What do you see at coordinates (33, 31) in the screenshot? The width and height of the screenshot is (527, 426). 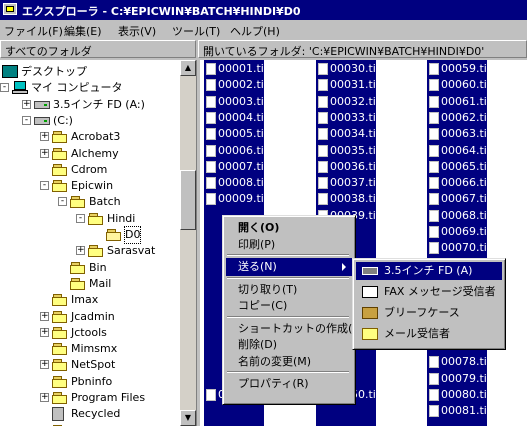 I see `menu-file: ファイル(F)` at bounding box center [33, 31].